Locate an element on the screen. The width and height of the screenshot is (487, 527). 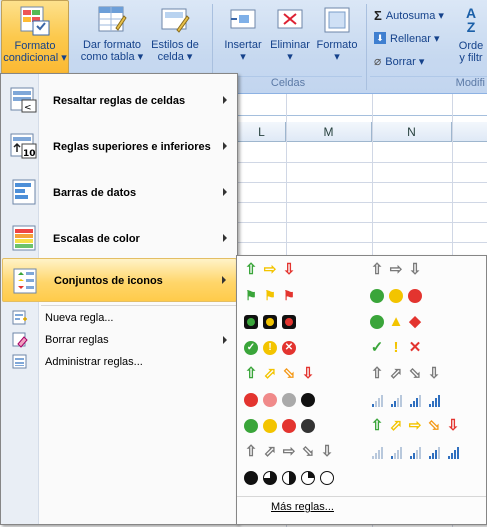
submenu-separator is located at coordinates (361, 496).